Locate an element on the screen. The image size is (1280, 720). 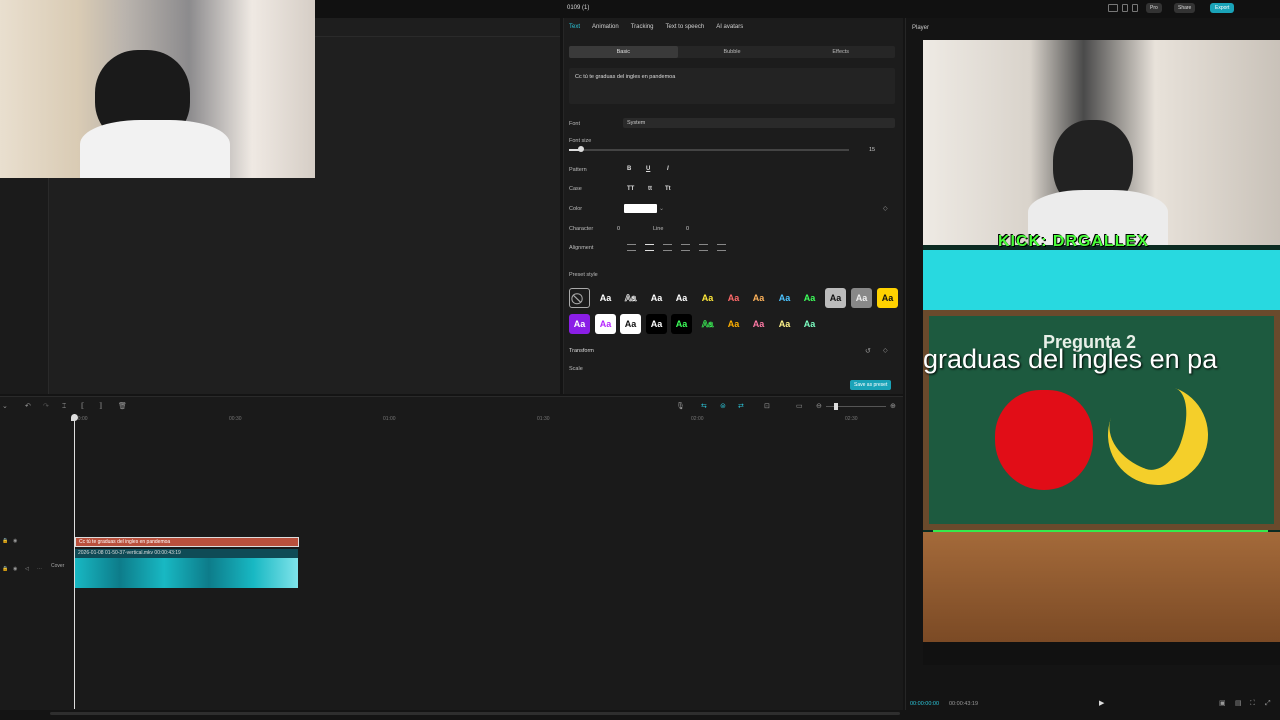
color-swatch is located at coordinates (640, 208).